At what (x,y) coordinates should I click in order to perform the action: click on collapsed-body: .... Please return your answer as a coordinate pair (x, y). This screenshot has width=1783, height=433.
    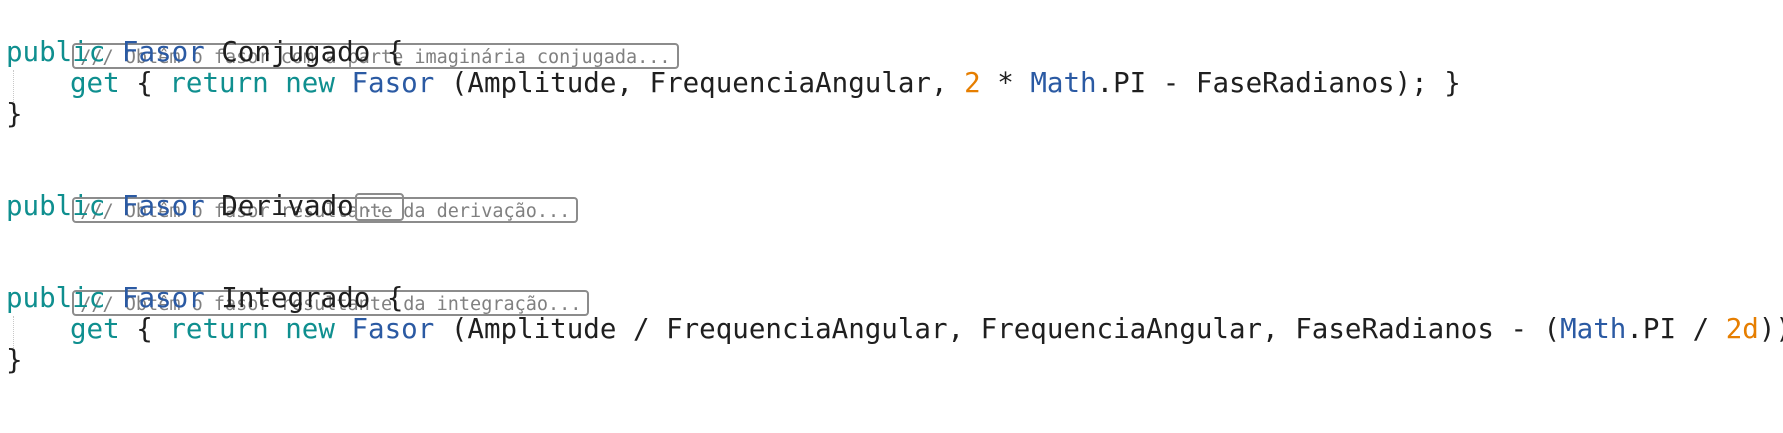
    Looking at the image, I should click on (379, 207).